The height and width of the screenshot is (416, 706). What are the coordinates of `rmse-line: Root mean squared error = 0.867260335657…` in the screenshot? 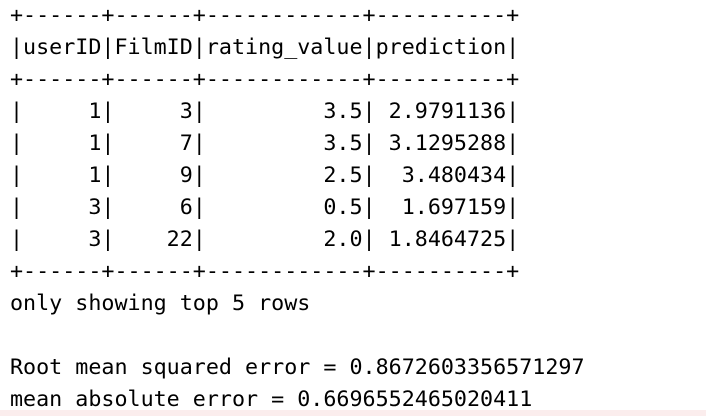 It's located at (297, 367).